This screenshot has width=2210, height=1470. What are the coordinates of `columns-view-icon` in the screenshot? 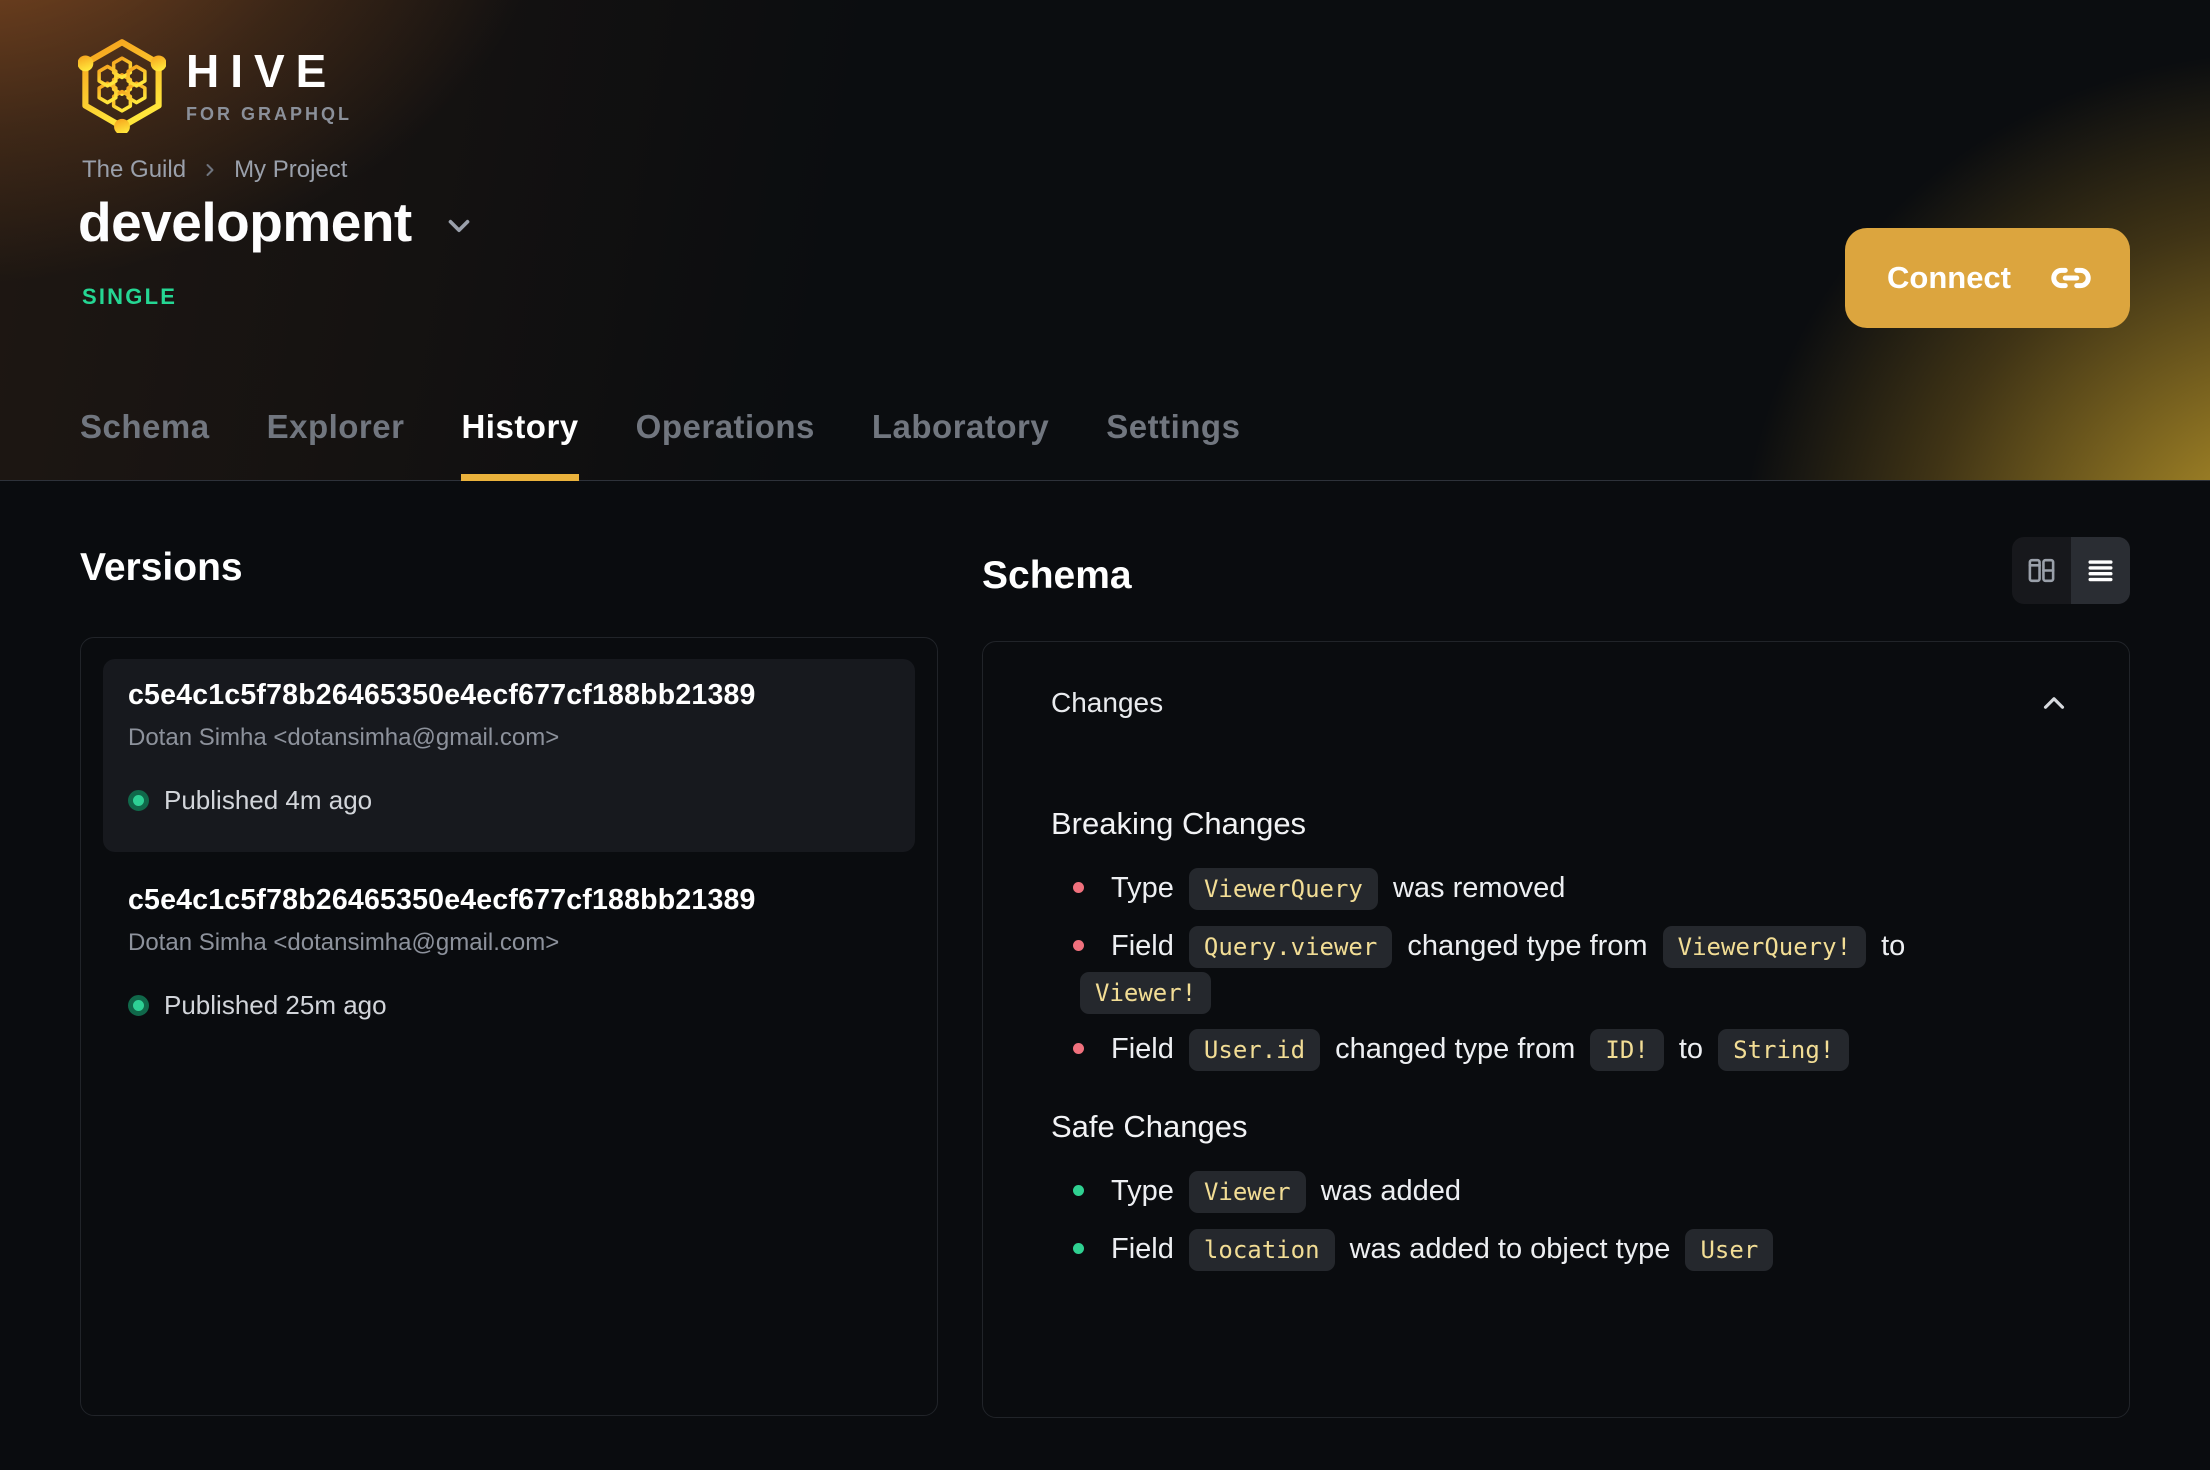 It's located at (2041, 570).